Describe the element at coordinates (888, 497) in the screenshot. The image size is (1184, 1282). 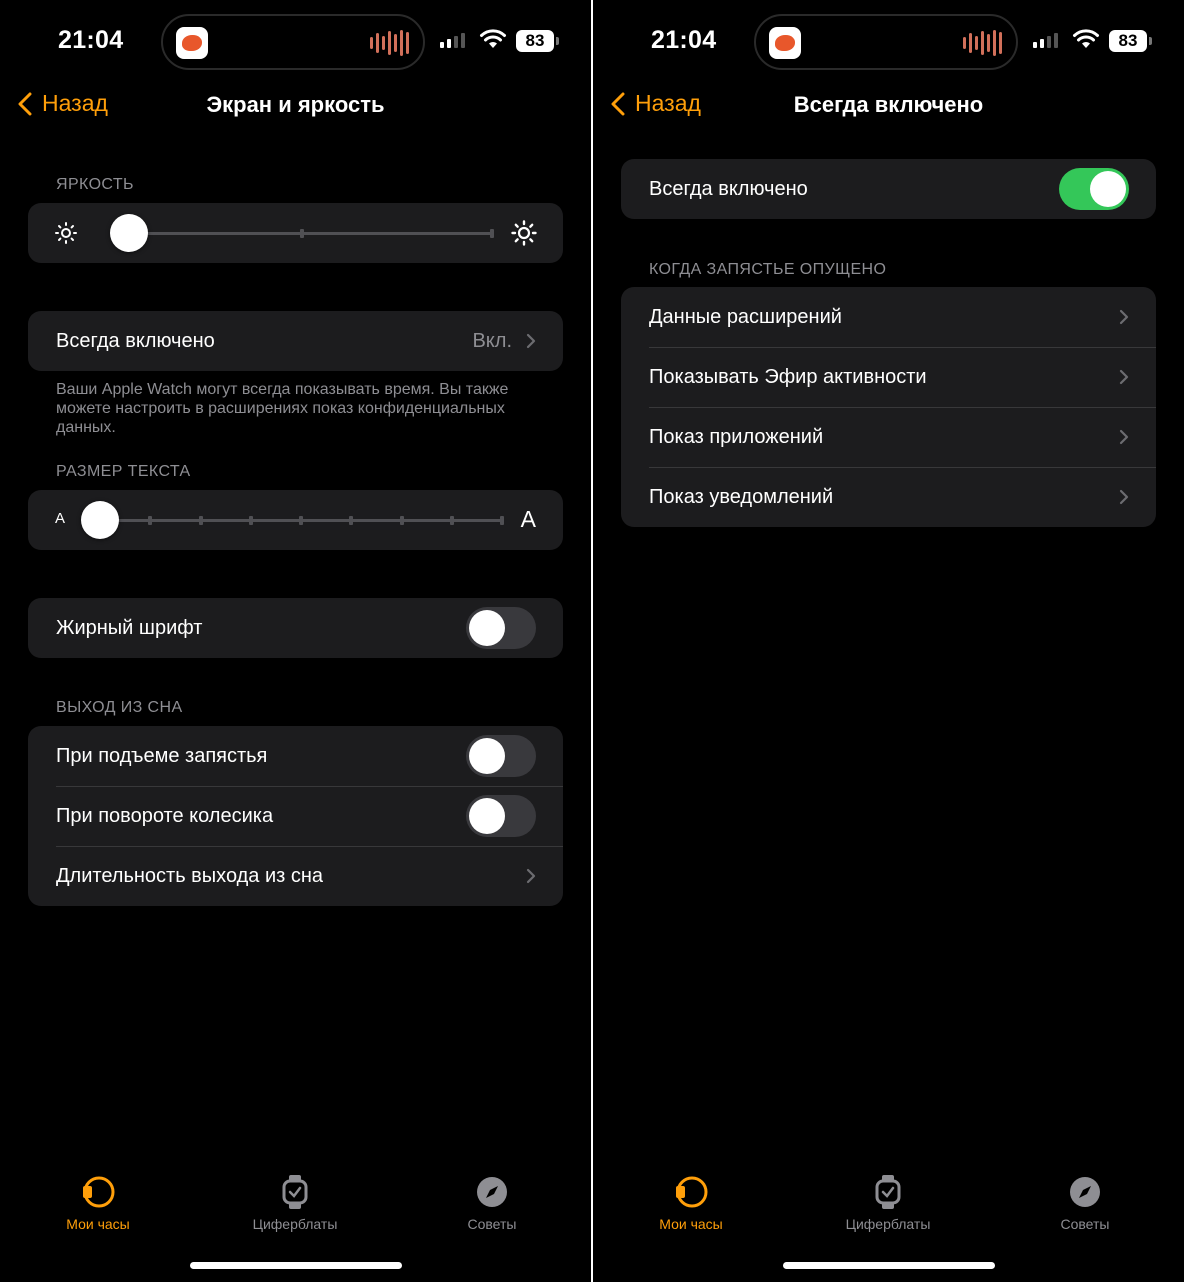
I see `list-item: Показ уведомлений` at that location.